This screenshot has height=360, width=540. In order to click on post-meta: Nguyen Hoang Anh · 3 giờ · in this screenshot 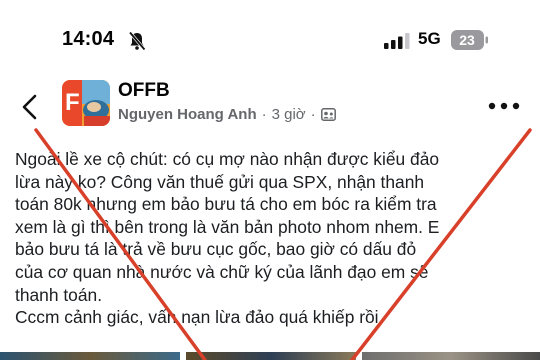, I will do `click(227, 114)`.